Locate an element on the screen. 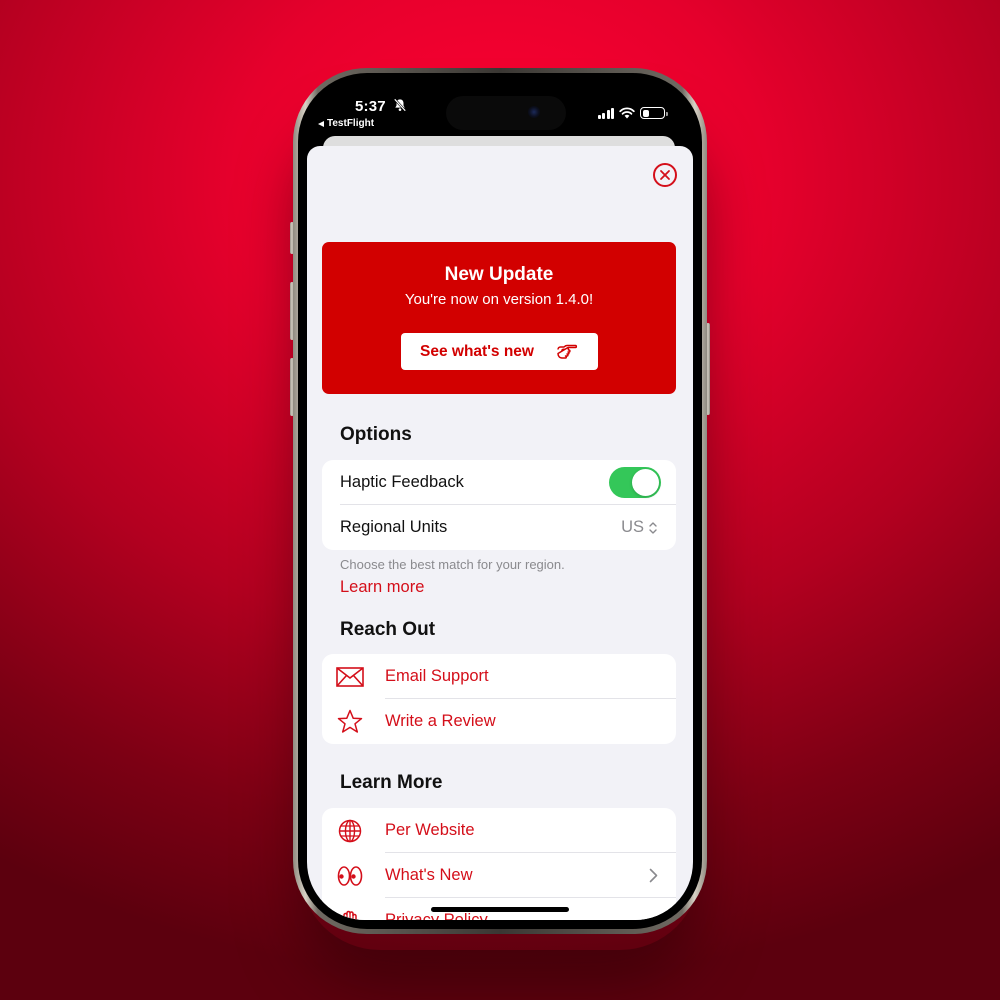 Image resolution: width=1000 pixels, height=1000 pixels. toggle-knob is located at coordinates (645, 482).